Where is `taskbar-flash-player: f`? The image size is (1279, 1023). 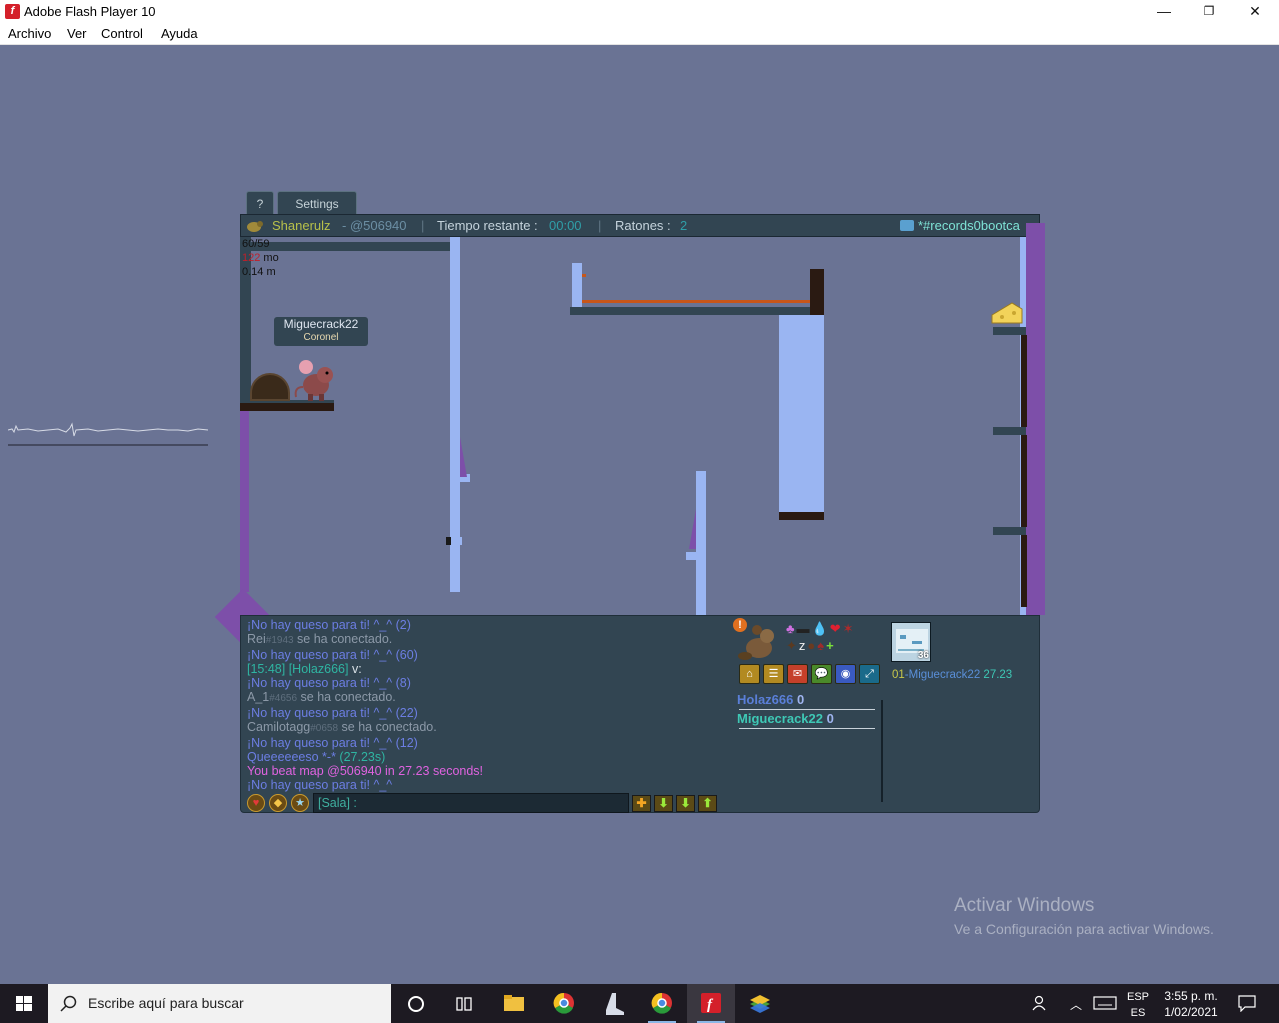 taskbar-flash-player: f is located at coordinates (711, 1003).